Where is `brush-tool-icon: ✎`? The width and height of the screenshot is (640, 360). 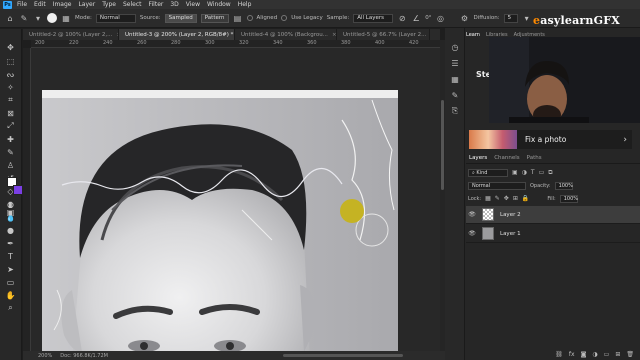
brush-tool-icon: ✎ is located at coordinates (10, 152).